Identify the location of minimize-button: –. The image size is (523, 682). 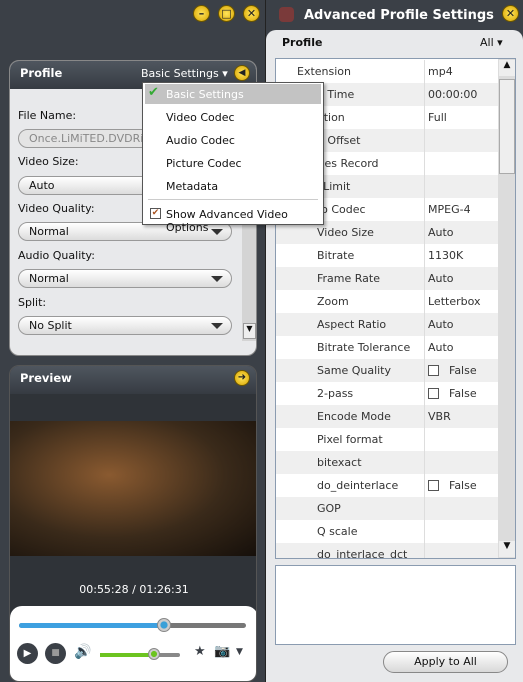
(201, 13).